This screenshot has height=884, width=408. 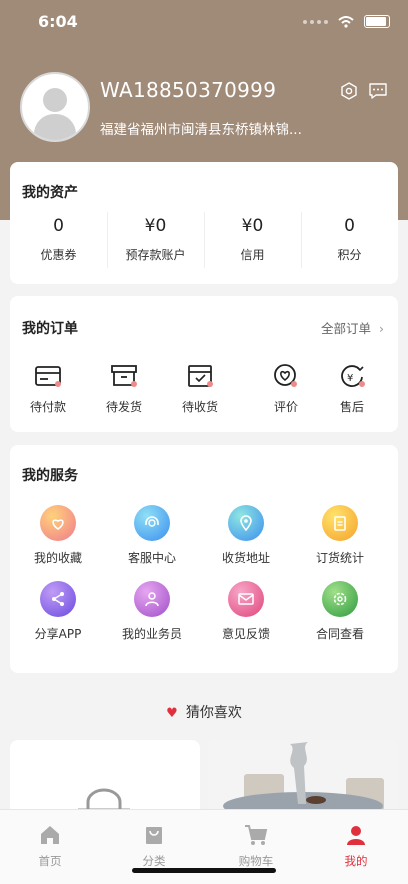 What do you see at coordinates (245, 634) in the screenshot?
I see `service-label: 意见反馈` at bounding box center [245, 634].